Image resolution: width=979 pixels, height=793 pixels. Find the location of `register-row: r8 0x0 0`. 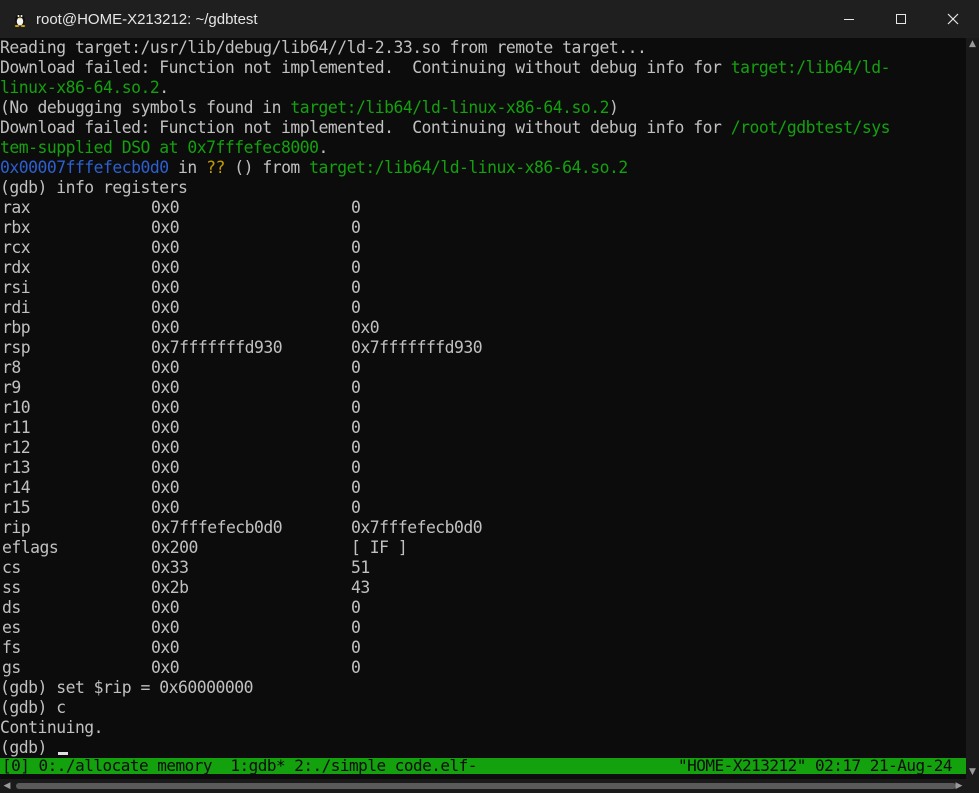

register-row: r8 0x0 0 is located at coordinates (483, 368).